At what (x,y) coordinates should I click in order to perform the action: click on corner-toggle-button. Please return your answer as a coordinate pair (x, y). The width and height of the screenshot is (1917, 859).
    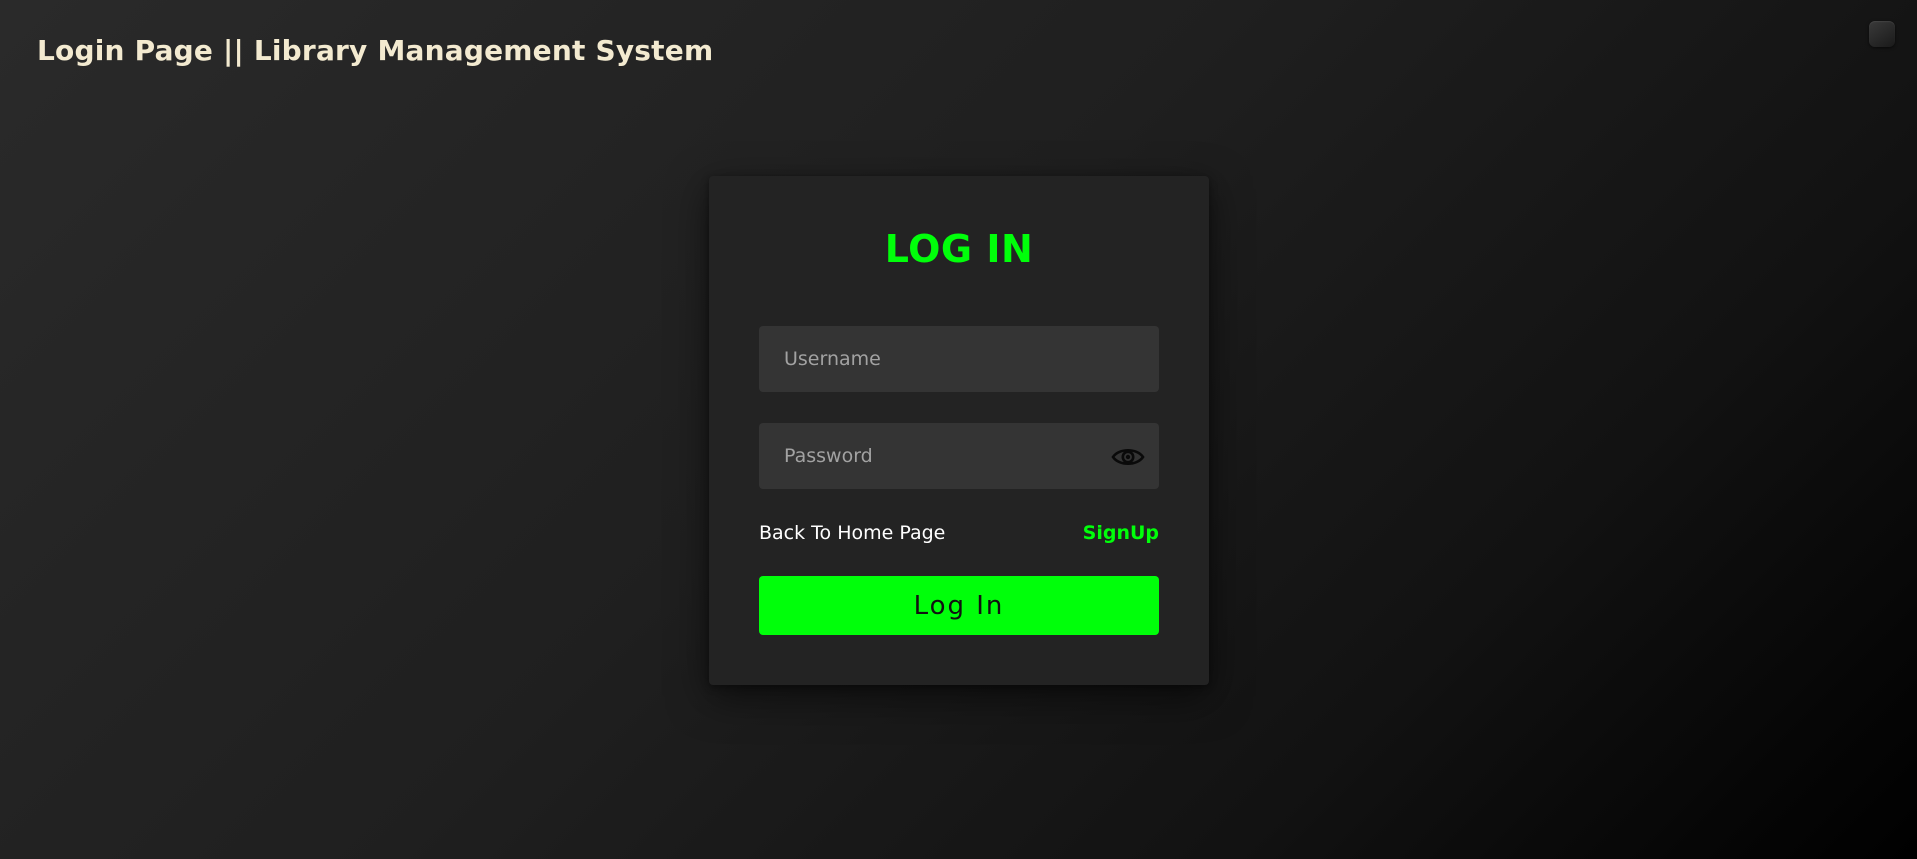
    Looking at the image, I should click on (1882, 34).